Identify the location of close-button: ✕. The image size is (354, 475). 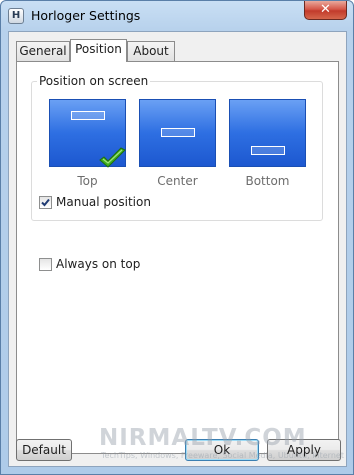
(325, 10).